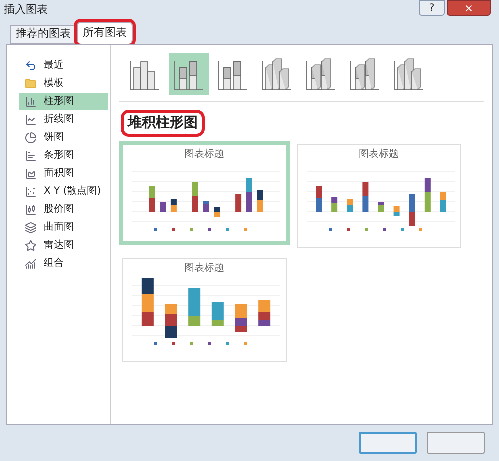  Describe the element at coordinates (43, 34) in the screenshot. I see `tab: 推荐的图表` at that location.